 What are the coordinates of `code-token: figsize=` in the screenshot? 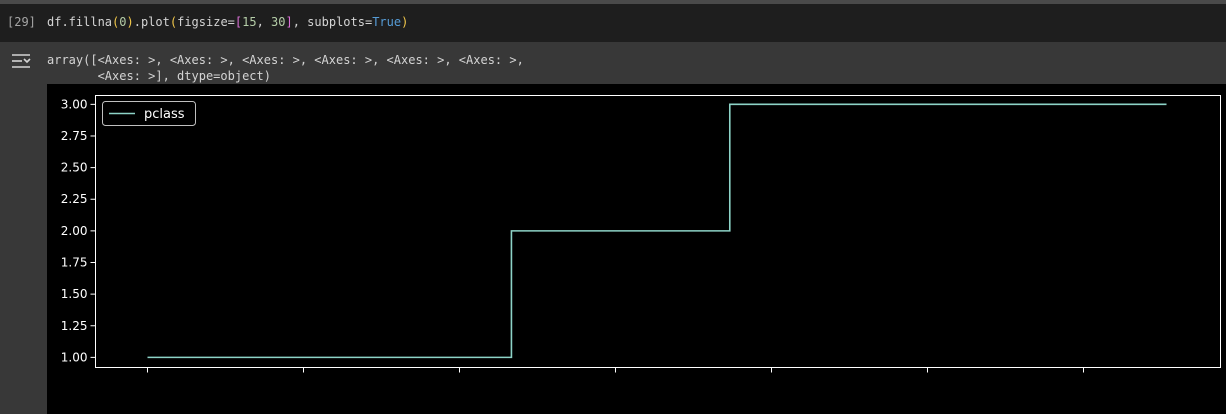 It's located at (206, 22).